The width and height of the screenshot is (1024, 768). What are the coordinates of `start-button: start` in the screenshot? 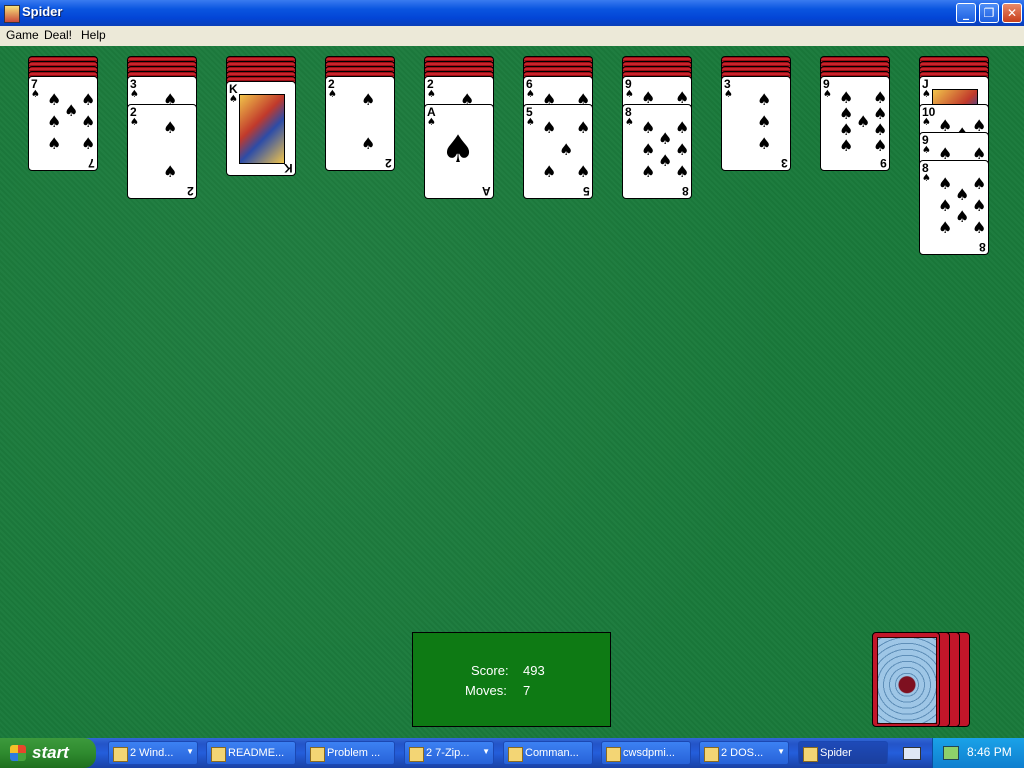 It's located at (48, 753).